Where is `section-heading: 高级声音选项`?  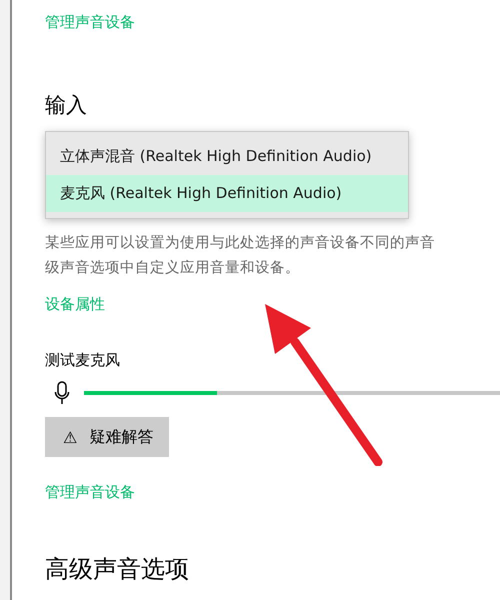 section-heading: 高级声音选项 is located at coordinates (117, 569).